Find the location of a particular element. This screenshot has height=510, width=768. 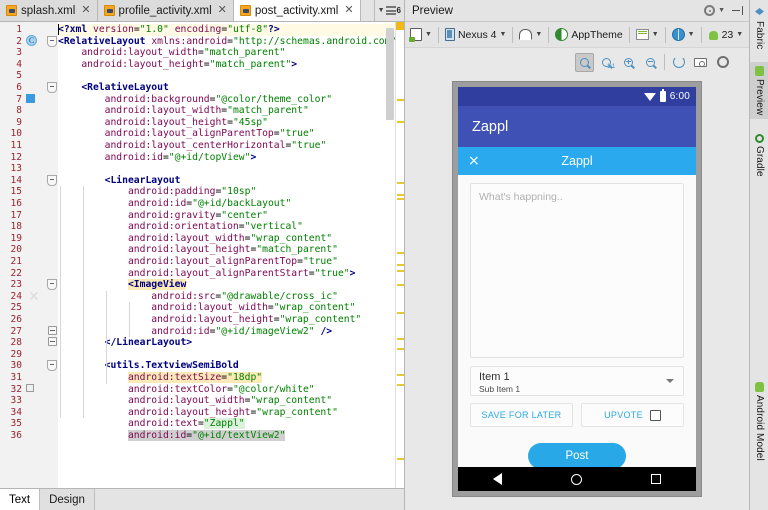

code-line: android:gravity="center" is located at coordinates (198, 216).